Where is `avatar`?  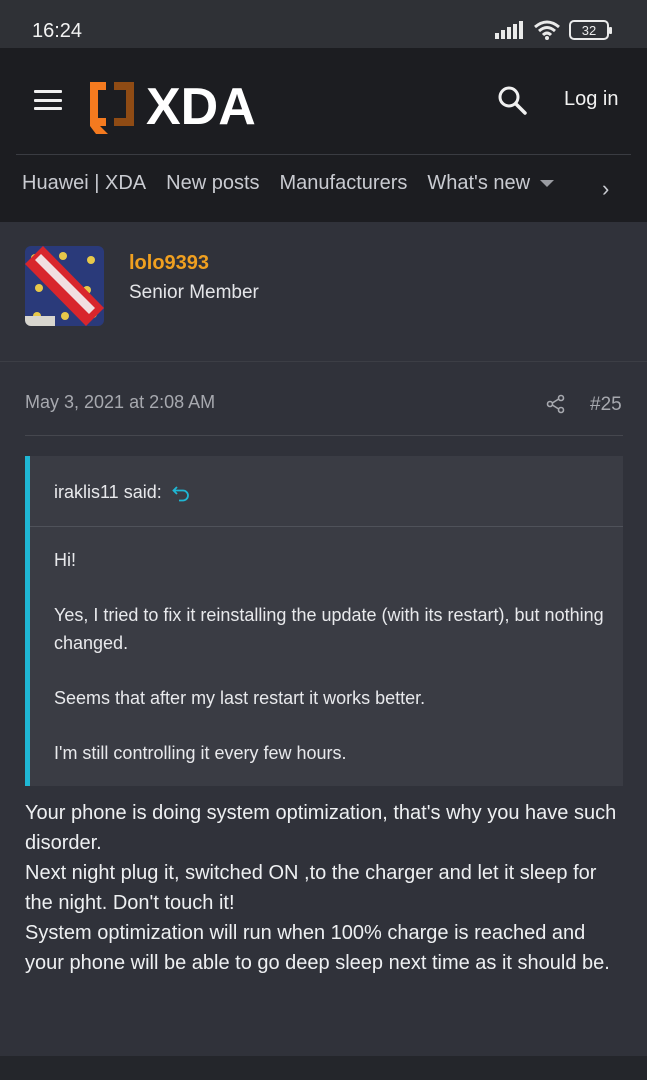
avatar is located at coordinates (64, 286).